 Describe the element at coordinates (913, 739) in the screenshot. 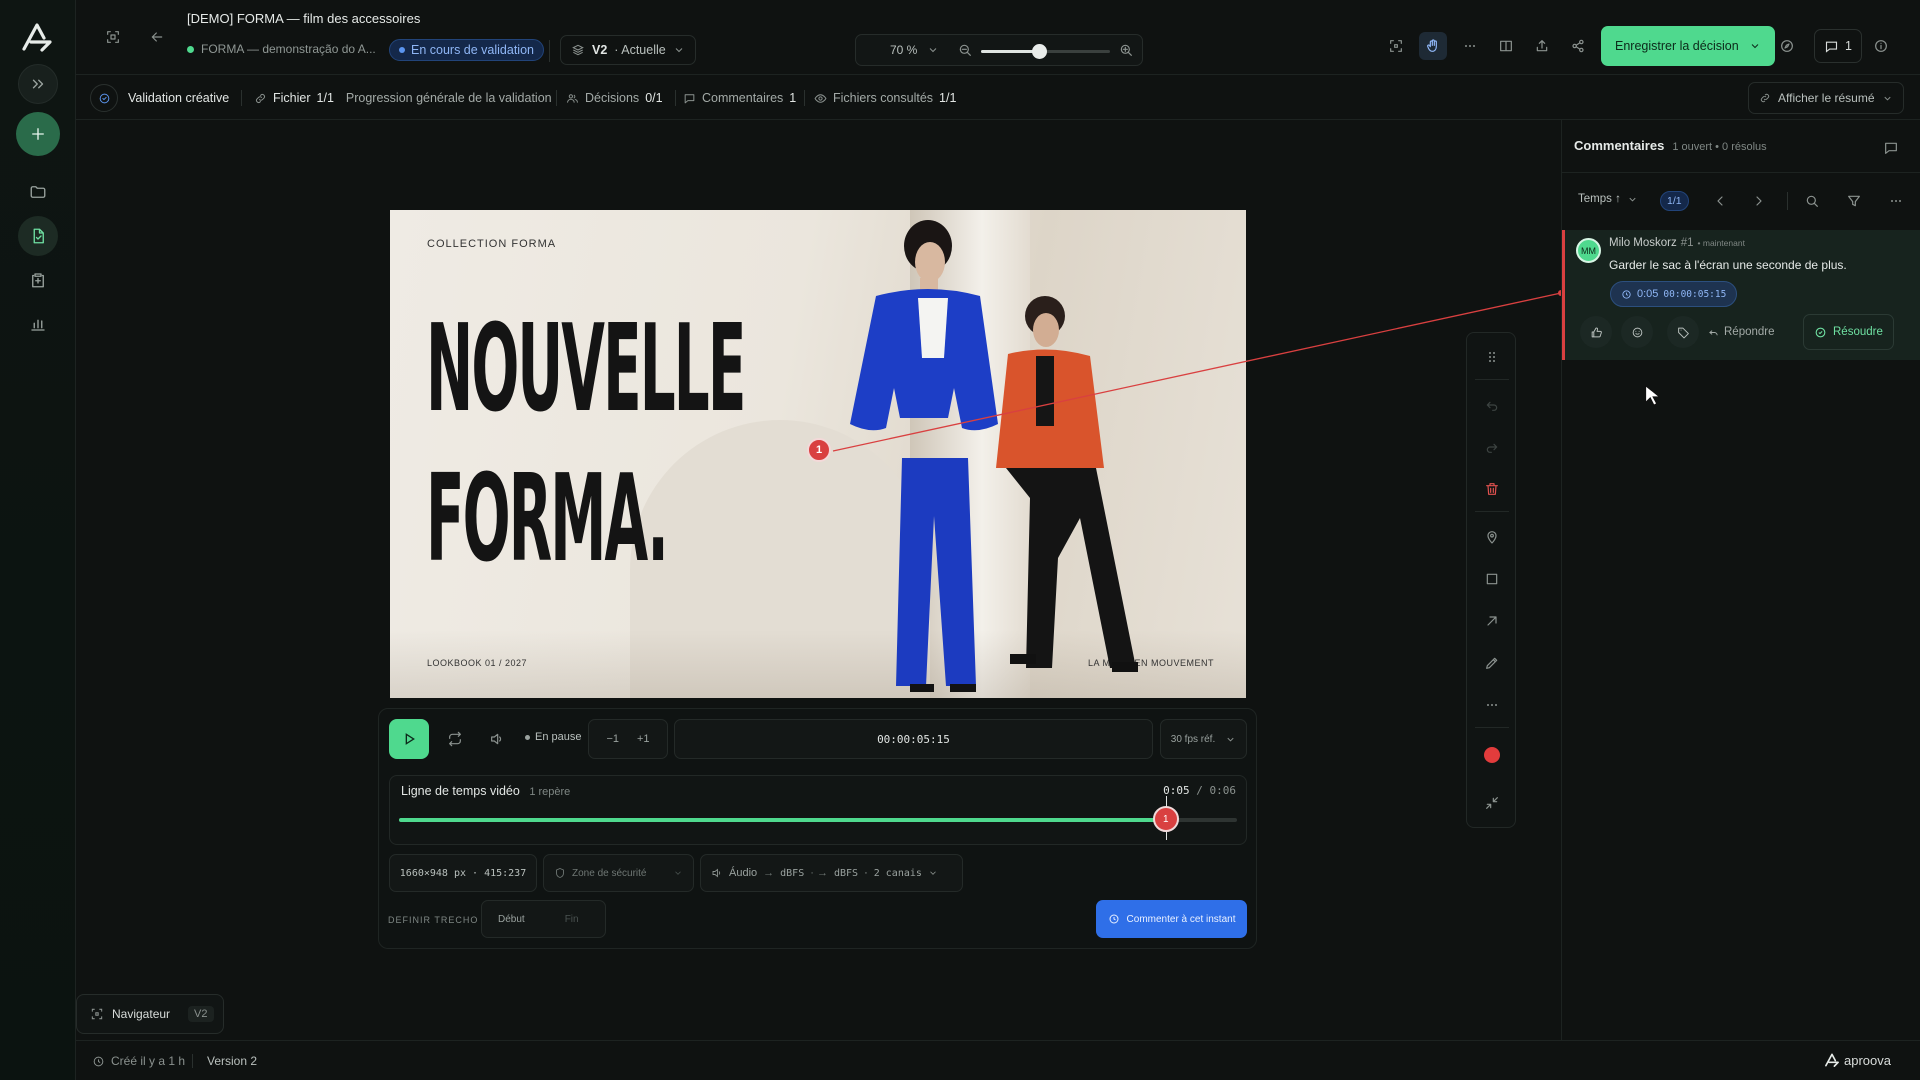

I see `timecode-display: 00:00:05:15` at that location.